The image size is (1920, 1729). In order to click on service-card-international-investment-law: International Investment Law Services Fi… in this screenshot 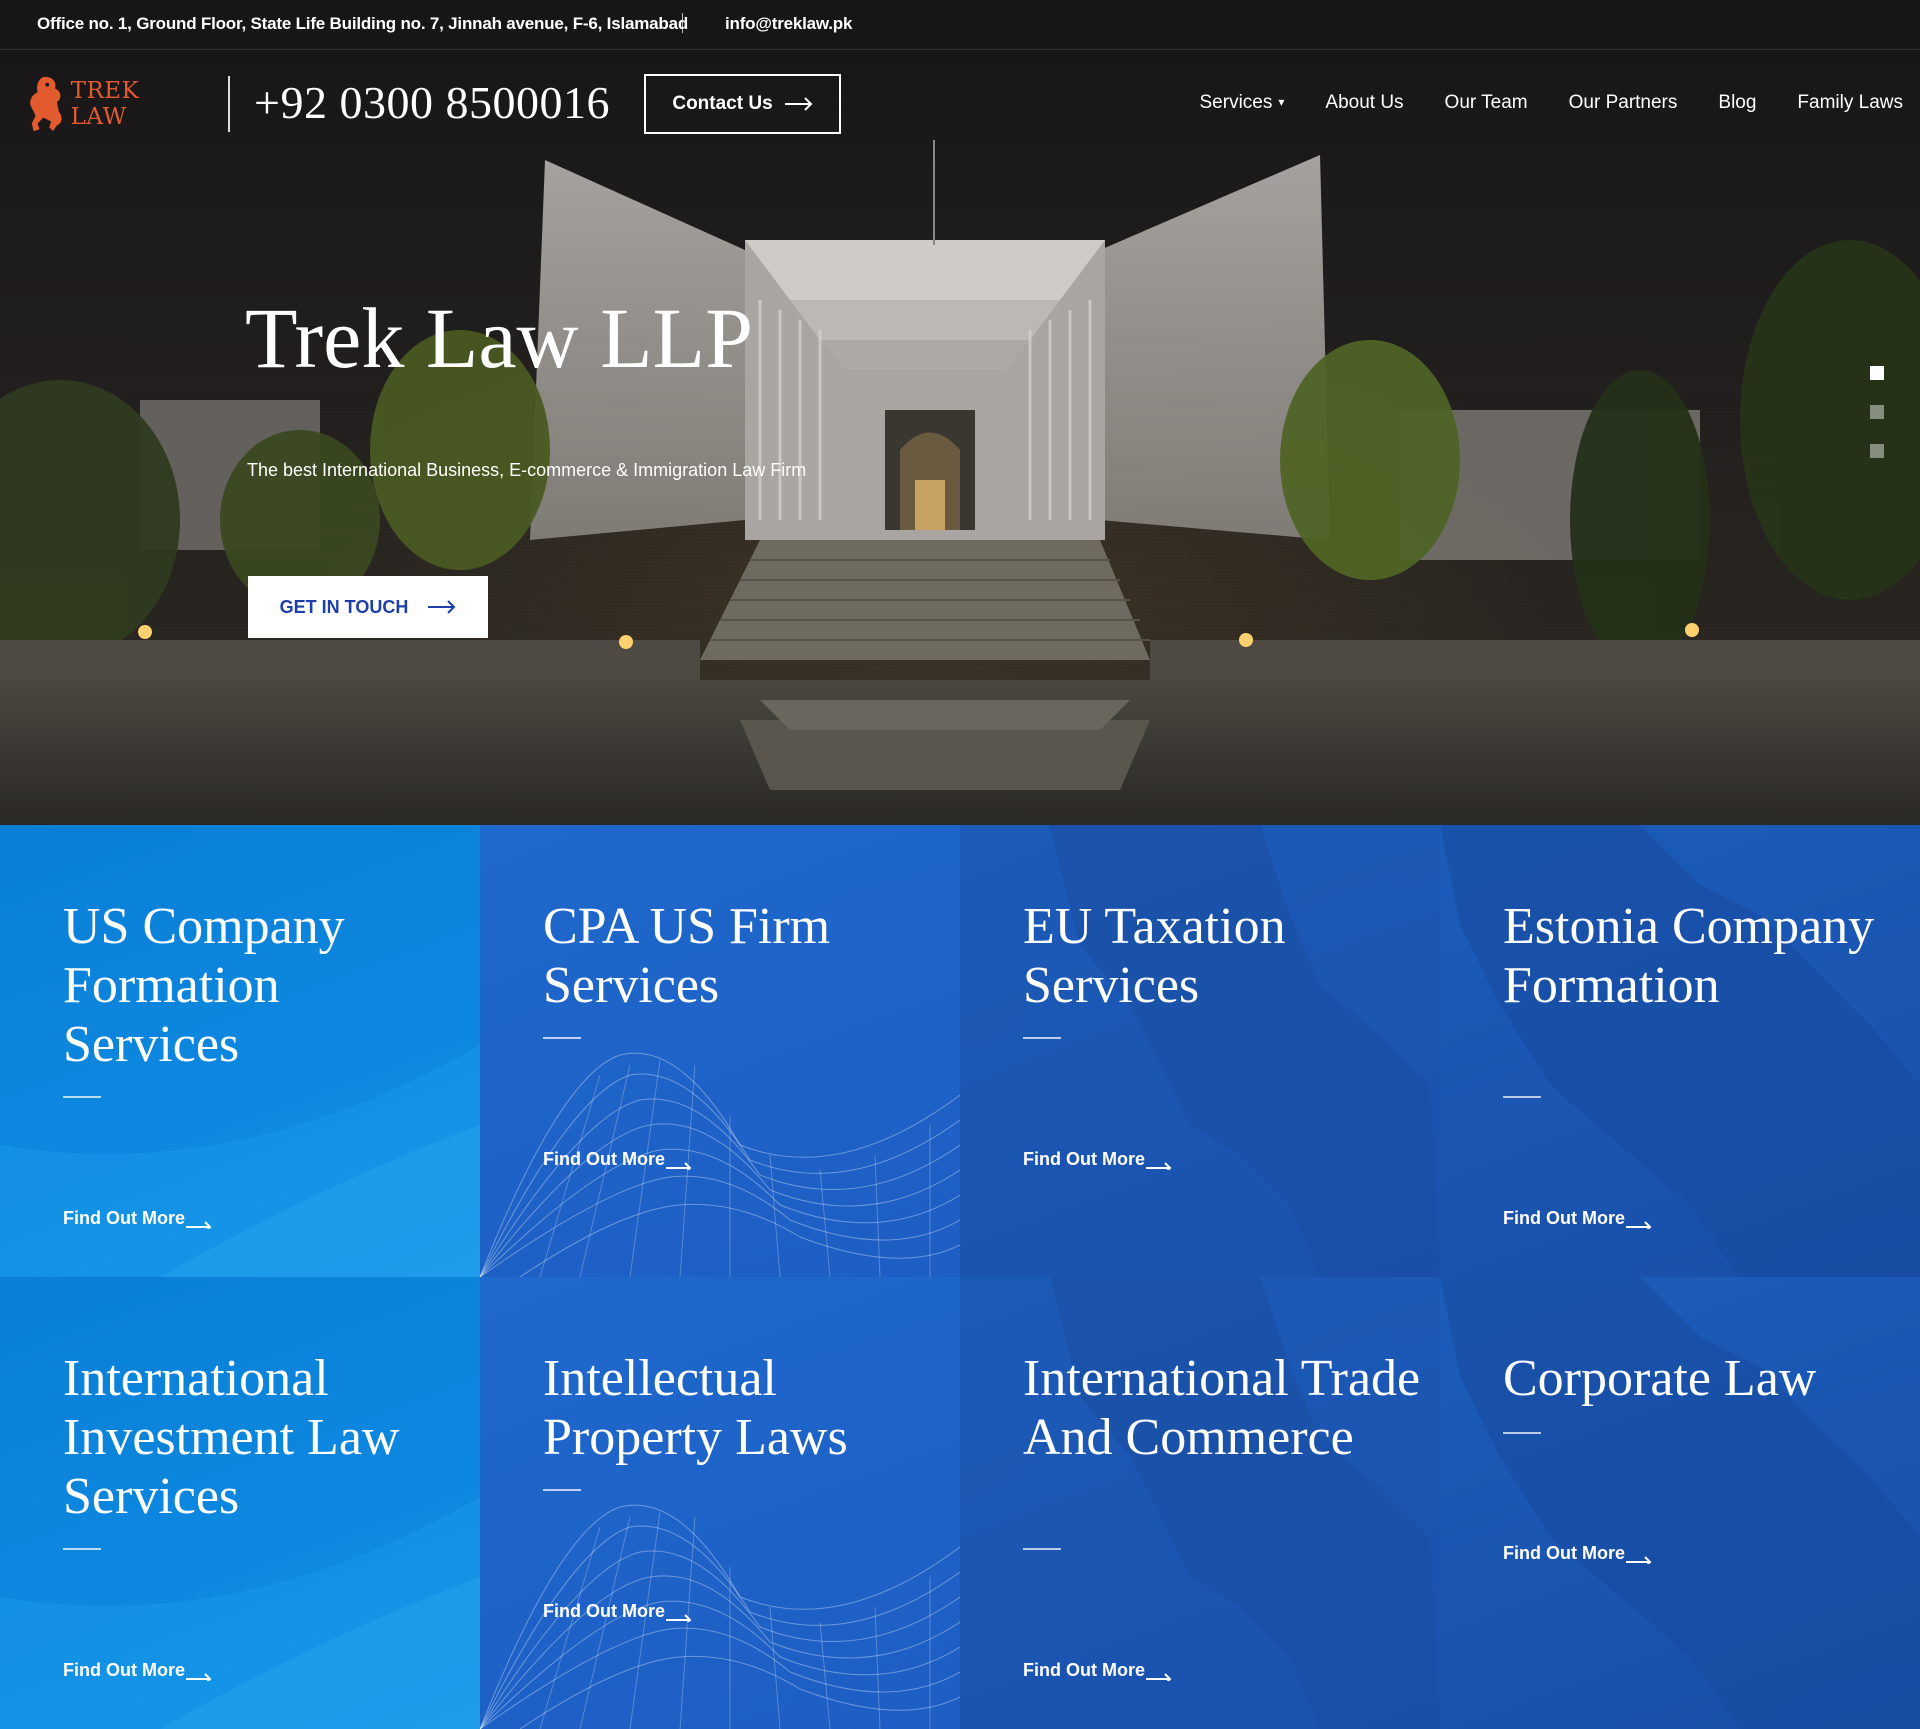, I will do `click(240, 1503)`.